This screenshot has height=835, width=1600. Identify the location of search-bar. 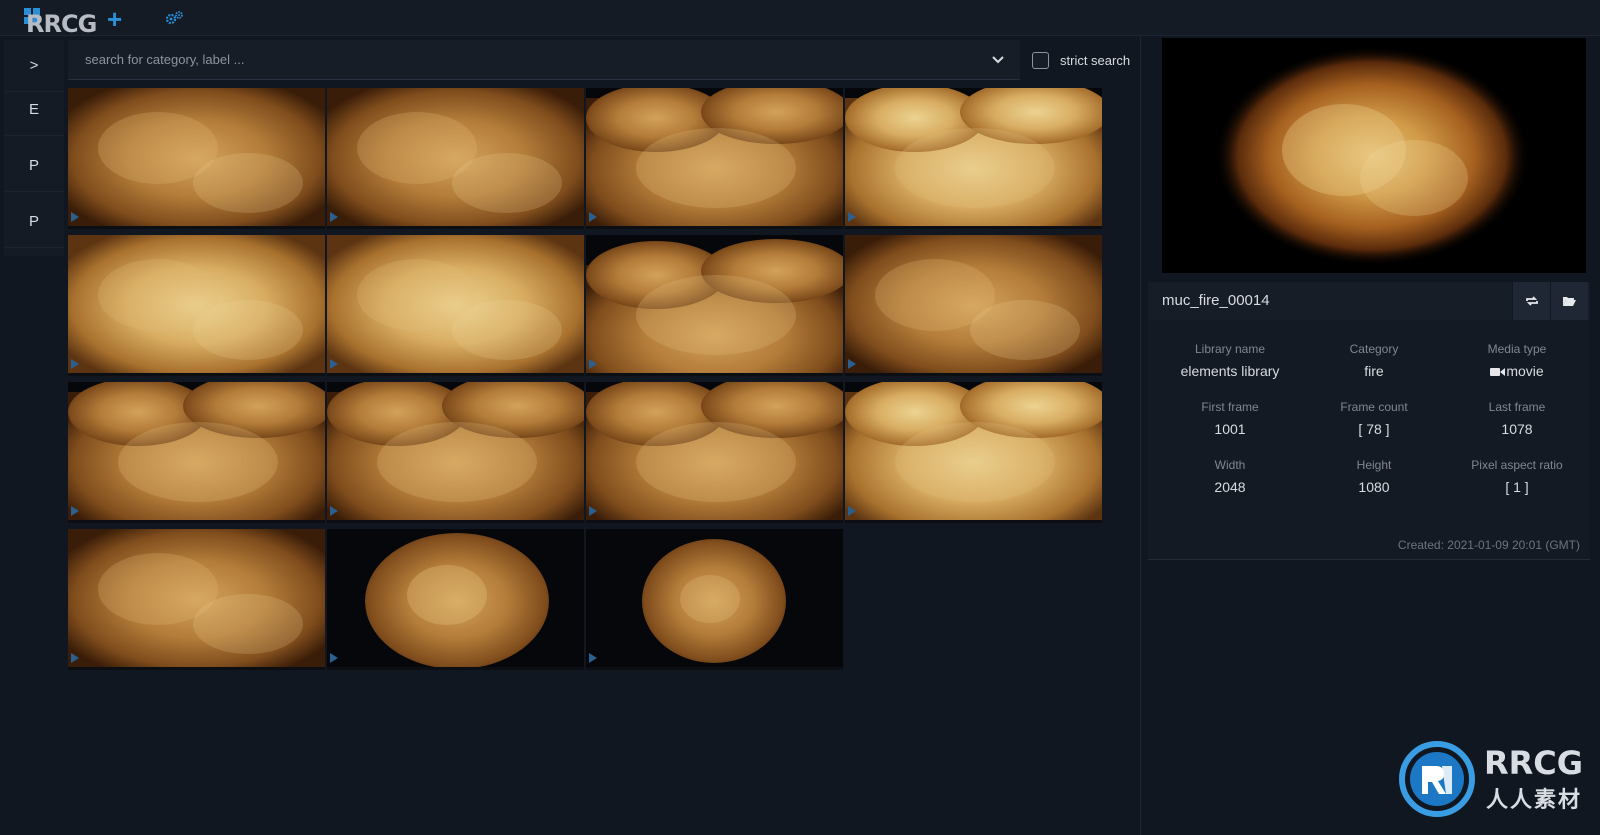
(544, 60).